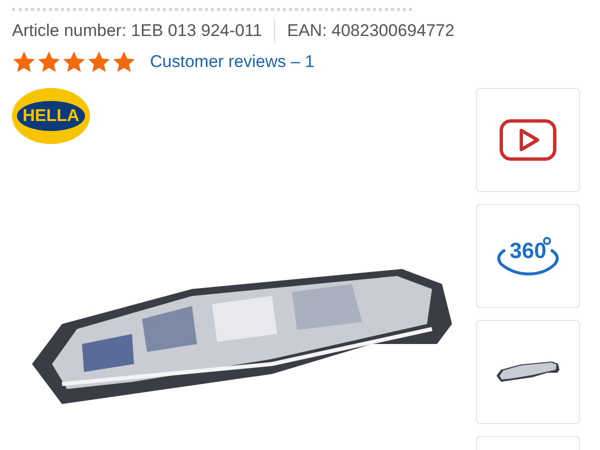 Image resolution: width=600 pixels, height=450 pixels. I want to click on headlight-thumbnail-drawing, so click(528, 372).